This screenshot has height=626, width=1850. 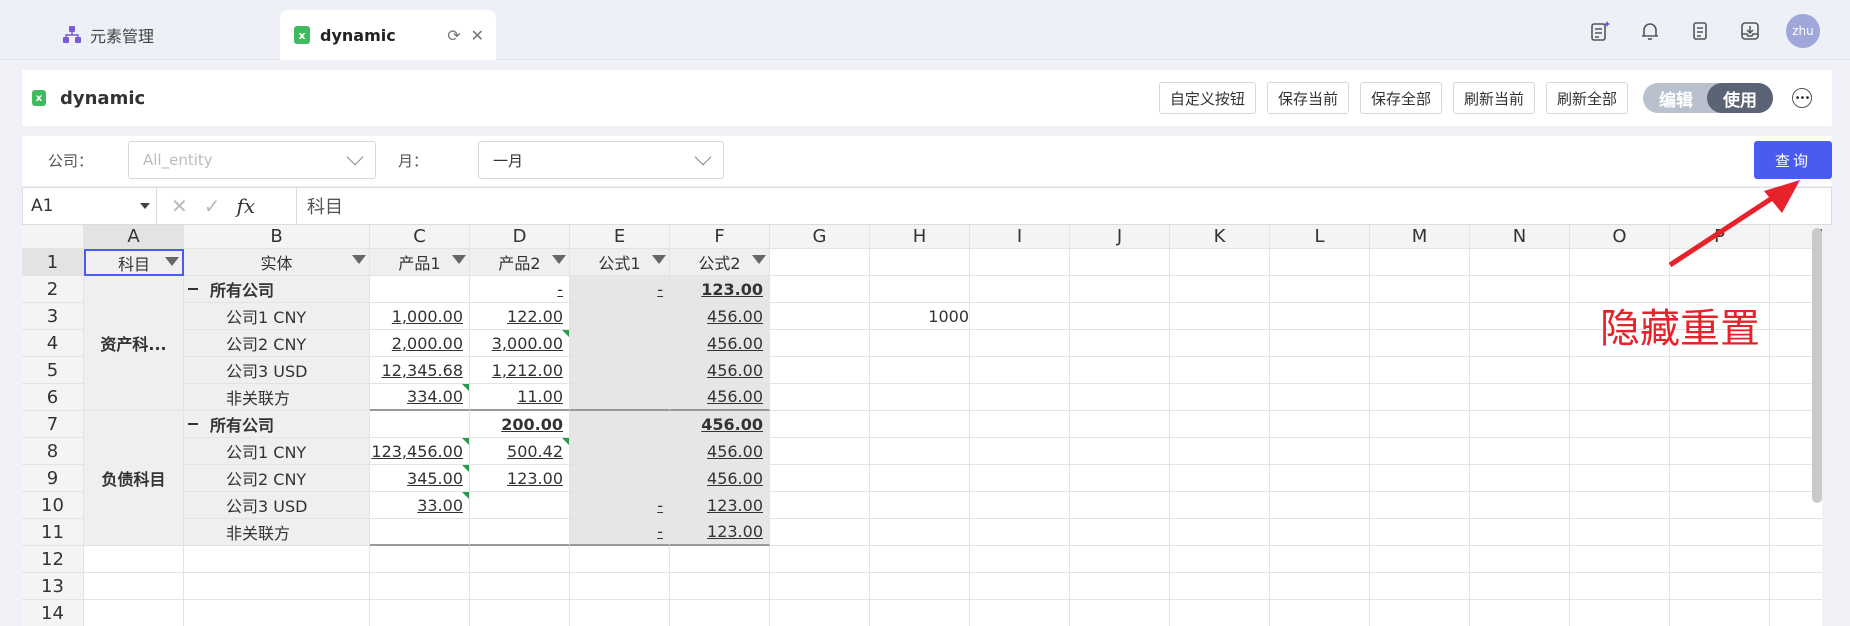 I want to click on value-cell-d: 122.00, so click(x=520, y=316).